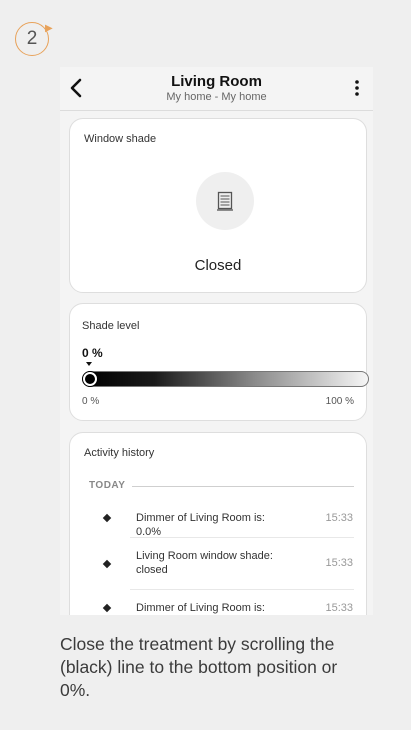 Image resolution: width=411 pixels, height=730 pixels. I want to click on window-shade-icon, so click(225, 201).